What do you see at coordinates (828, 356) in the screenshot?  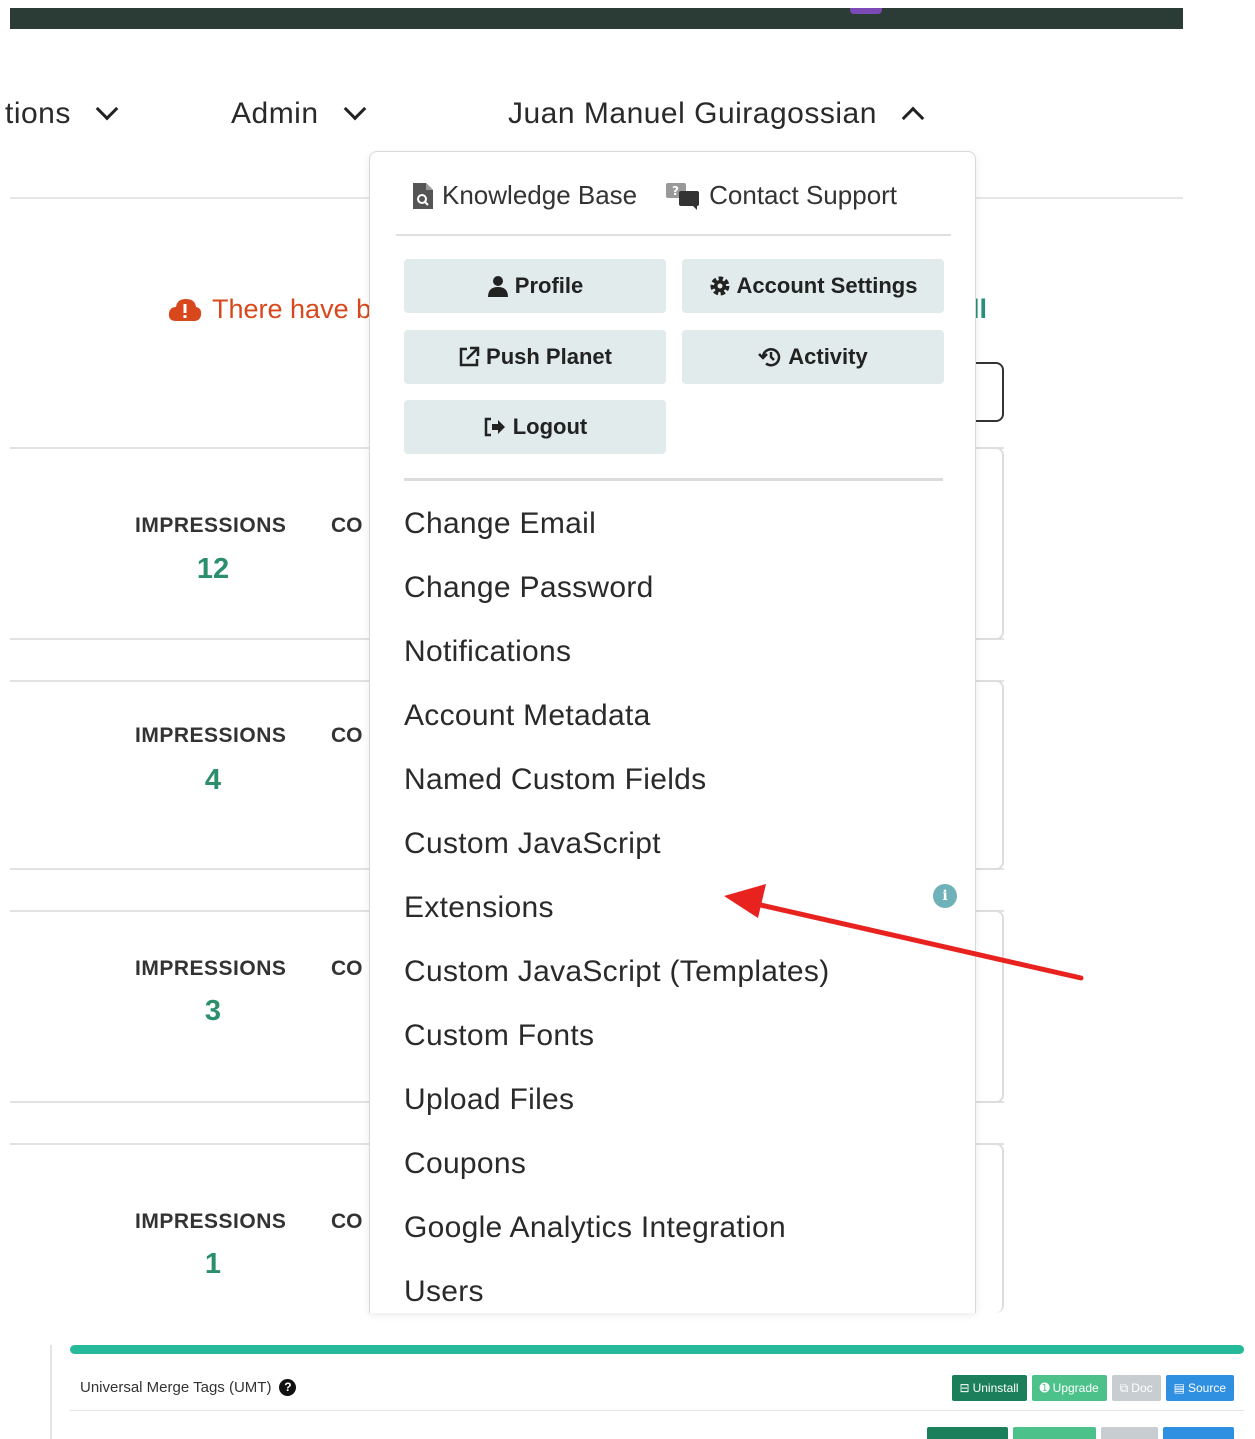 I see `activity-label: Activity` at bounding box center [828, 356].